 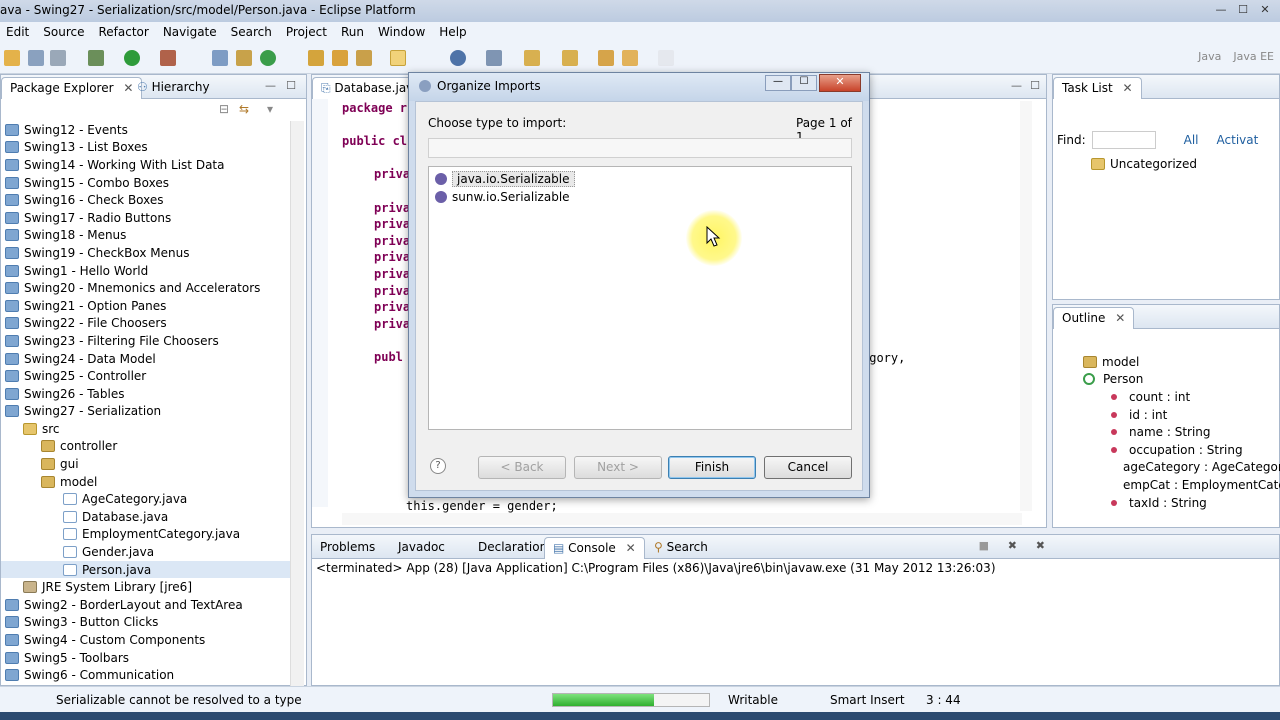 I want to click on tree-item-project: Swing27 - Serialization, so click(x=146, y=412).